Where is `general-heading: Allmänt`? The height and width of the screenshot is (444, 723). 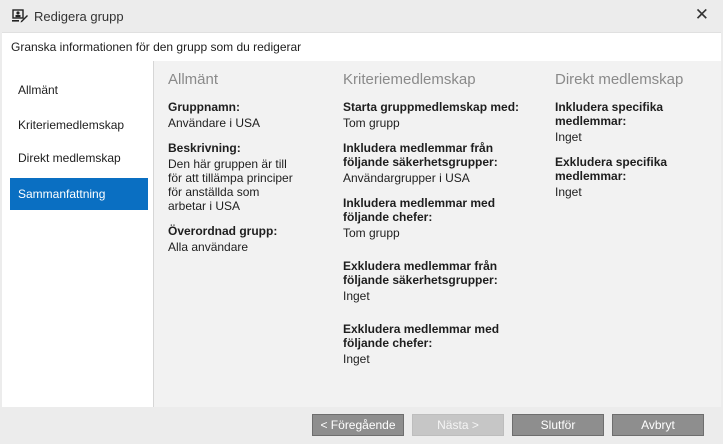
general-heading: Allmänt is located at coordinates (193, 79).